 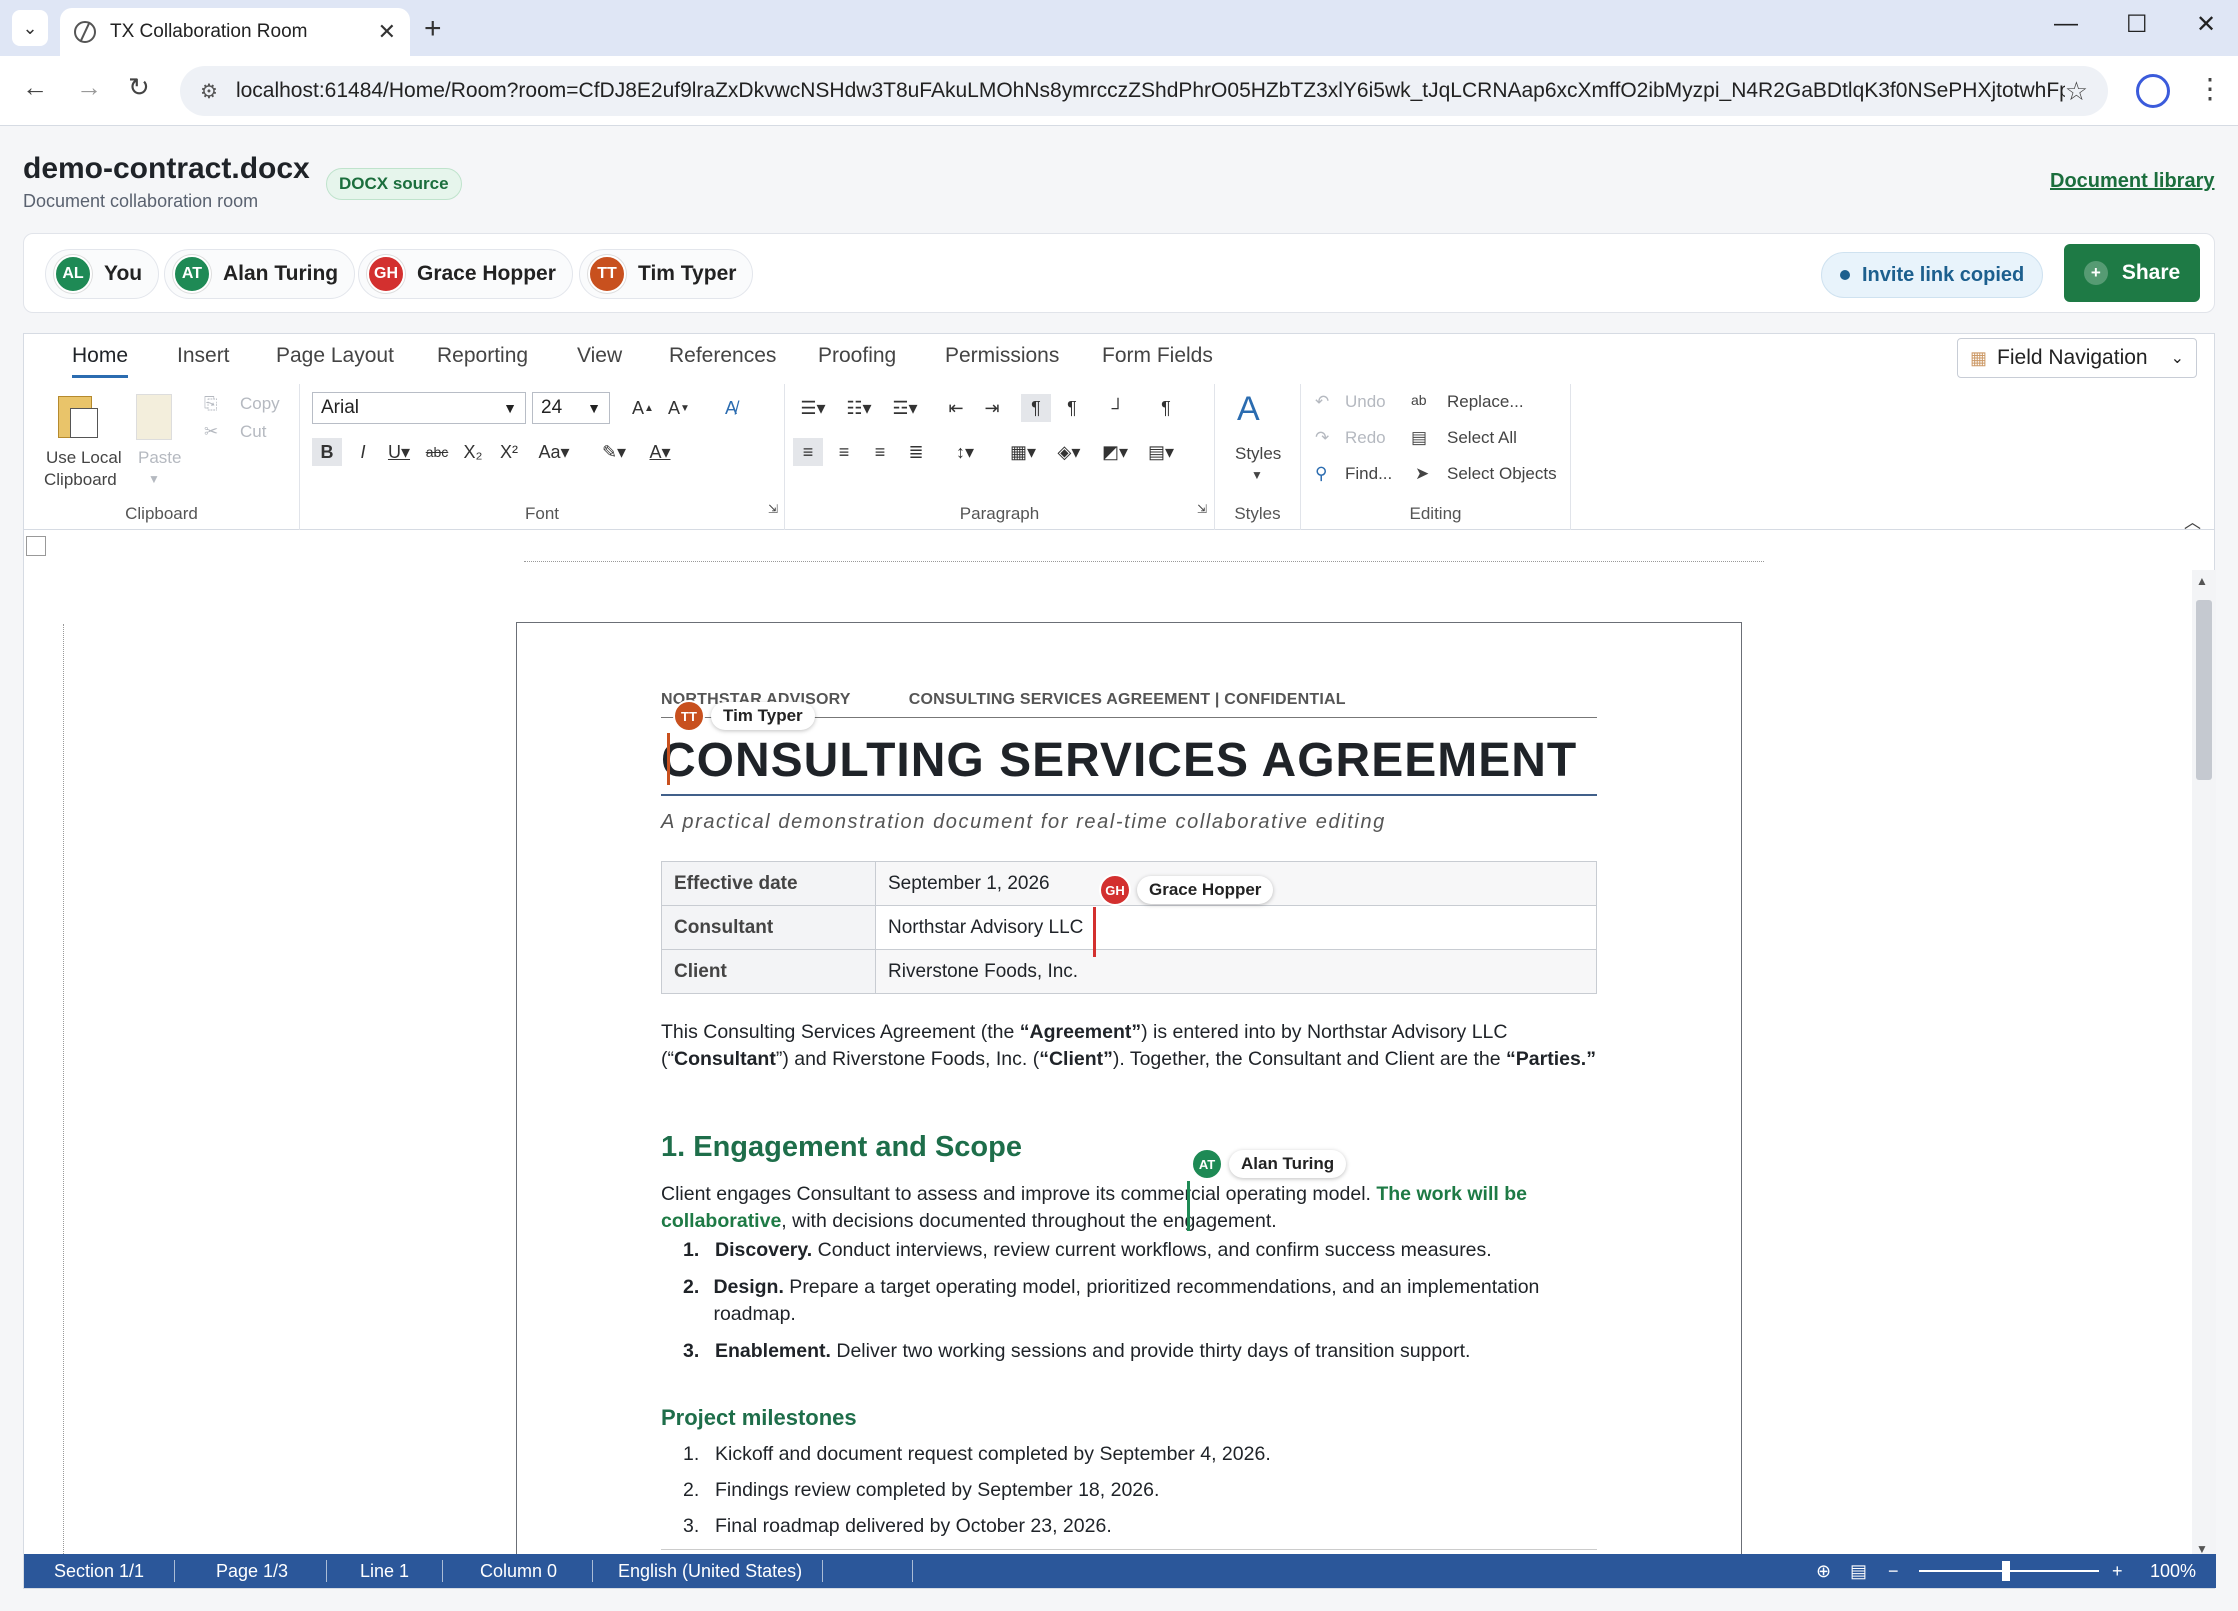 I want to click on status-column: Column 0, so click(x=518, y=1571).